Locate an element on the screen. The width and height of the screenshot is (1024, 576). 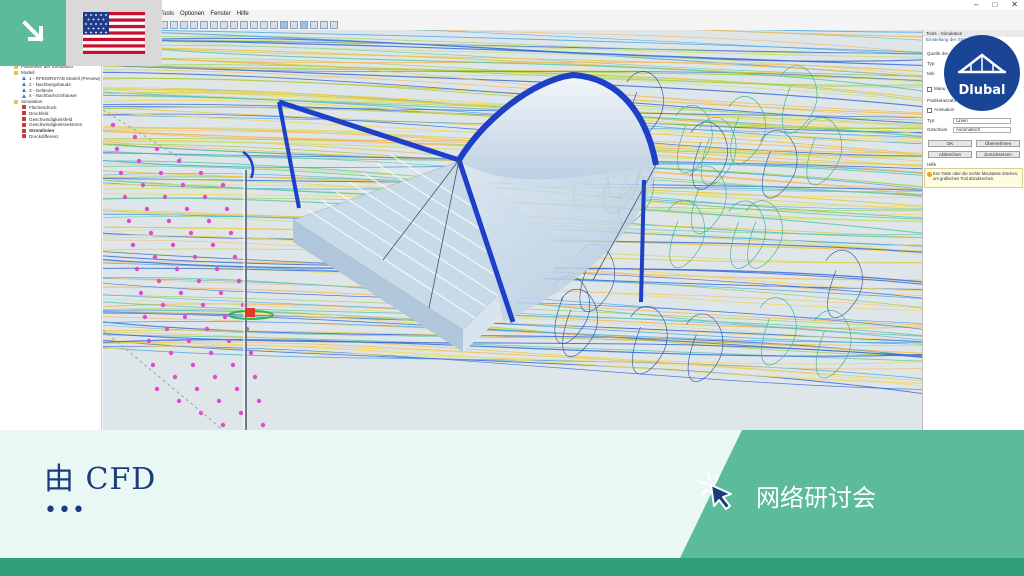
line-type-select: Linien is located at coordinates (982, 121).